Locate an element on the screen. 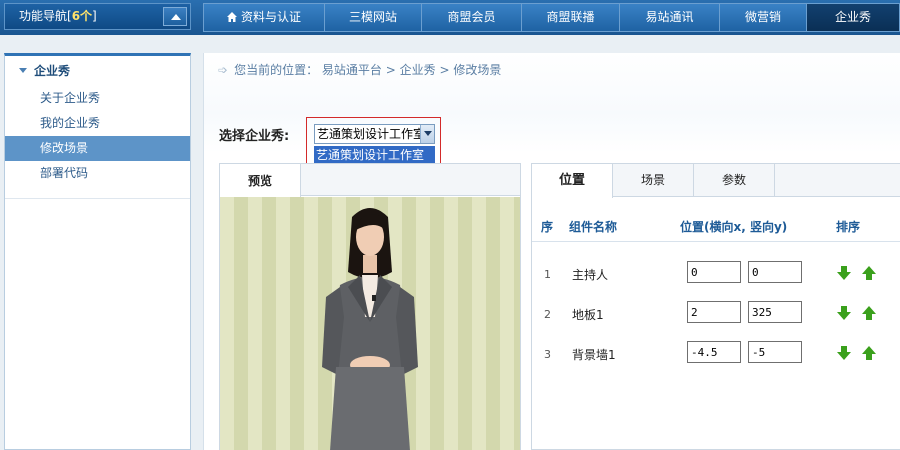 This screenshot has width=900, height=450. tab-label: 易站通讯 is located at coordinates (669, 17).